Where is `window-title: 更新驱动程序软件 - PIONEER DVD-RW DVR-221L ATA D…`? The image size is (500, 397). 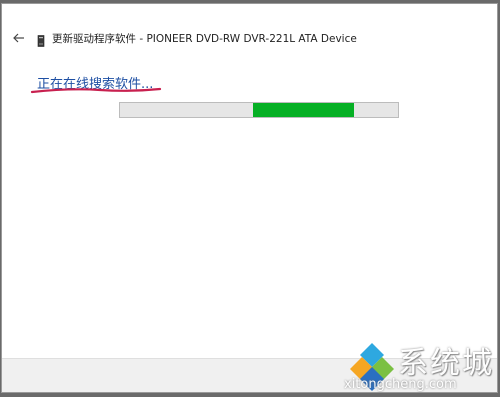
window-title: 更新驱动程序软件 - PIONEER DVD-RW DVR-221L ATA D… is located at coordinates (204, 39).